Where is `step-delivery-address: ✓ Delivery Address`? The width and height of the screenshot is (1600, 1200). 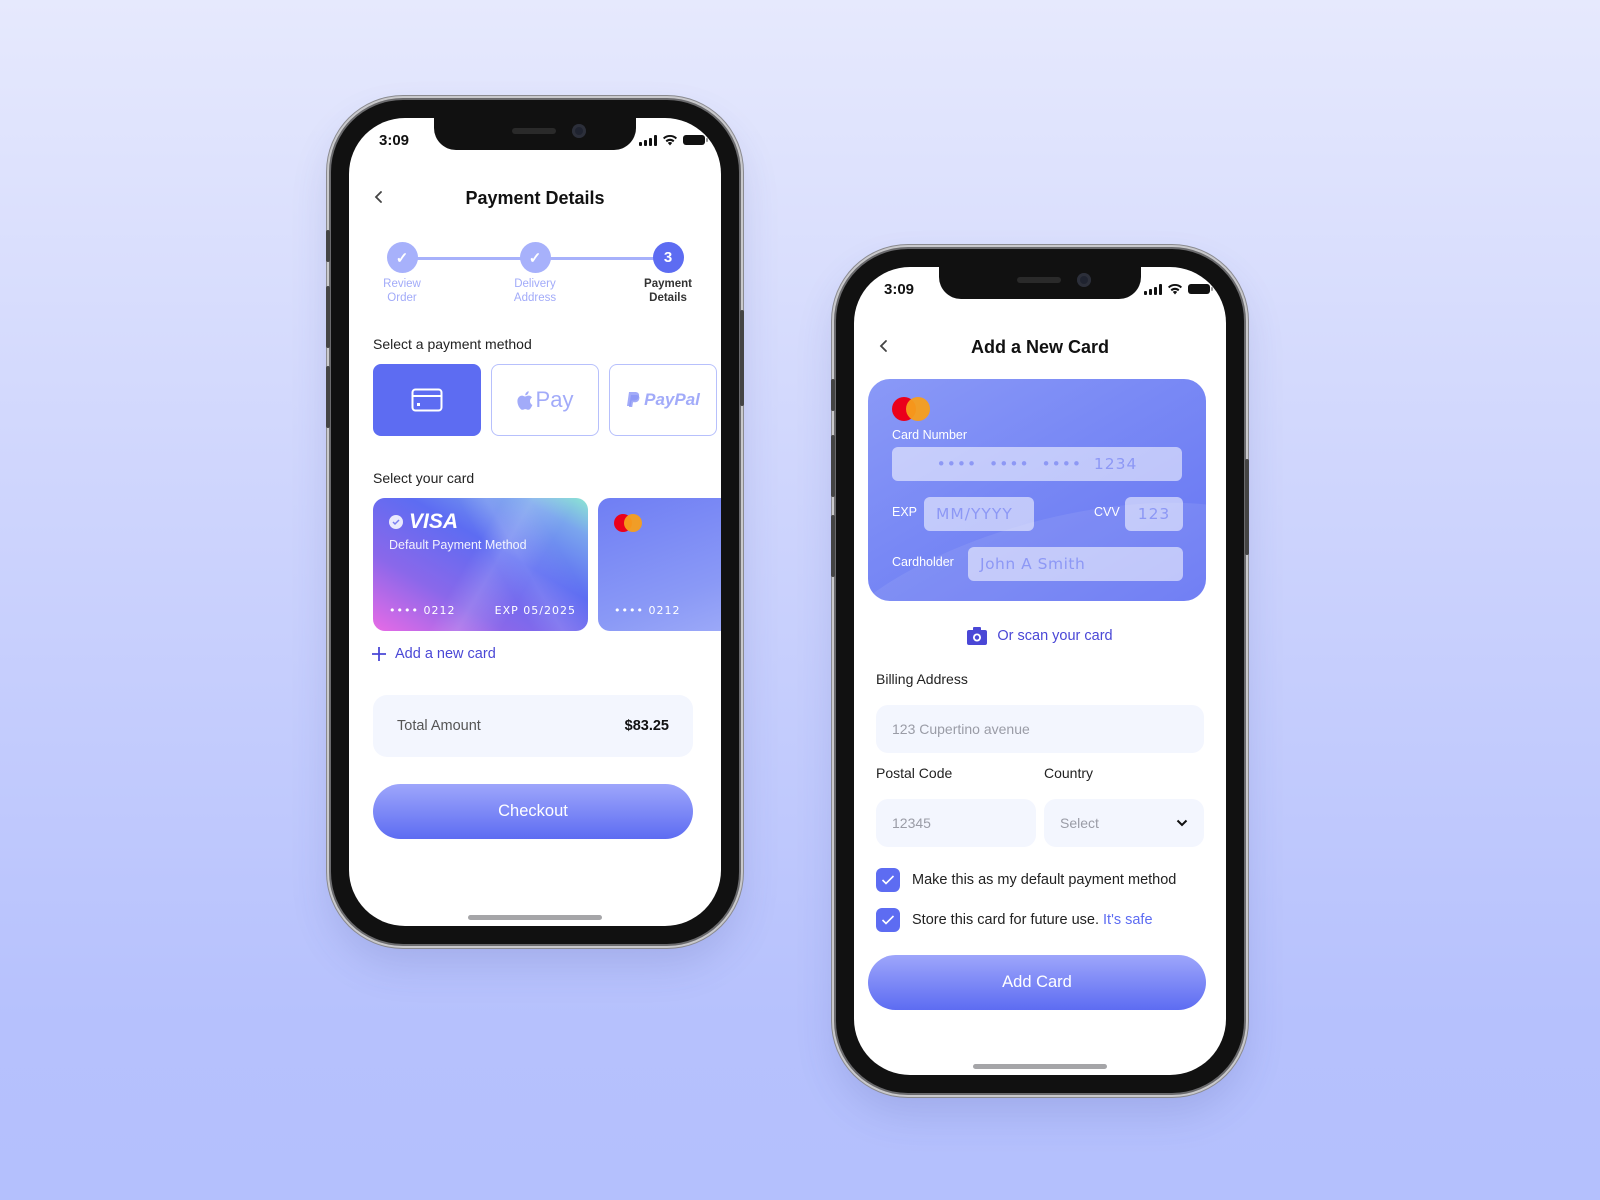 step-delivery-address: ✓ Delivery Address is located at coordinates (535, 273).